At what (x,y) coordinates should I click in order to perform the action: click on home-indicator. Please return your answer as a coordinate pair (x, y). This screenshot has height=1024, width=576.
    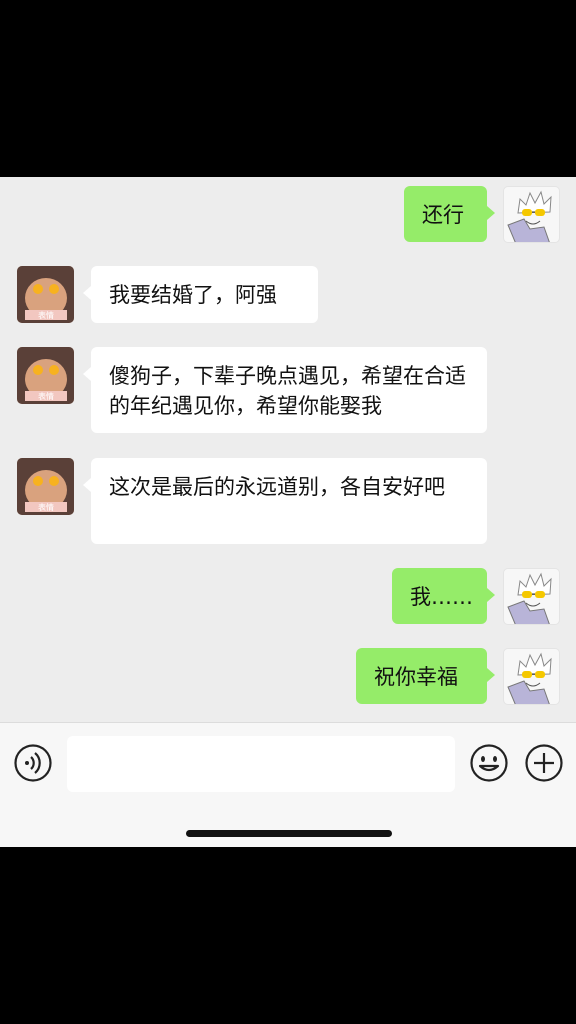
    Looking at the image, I should click on (289, 833).